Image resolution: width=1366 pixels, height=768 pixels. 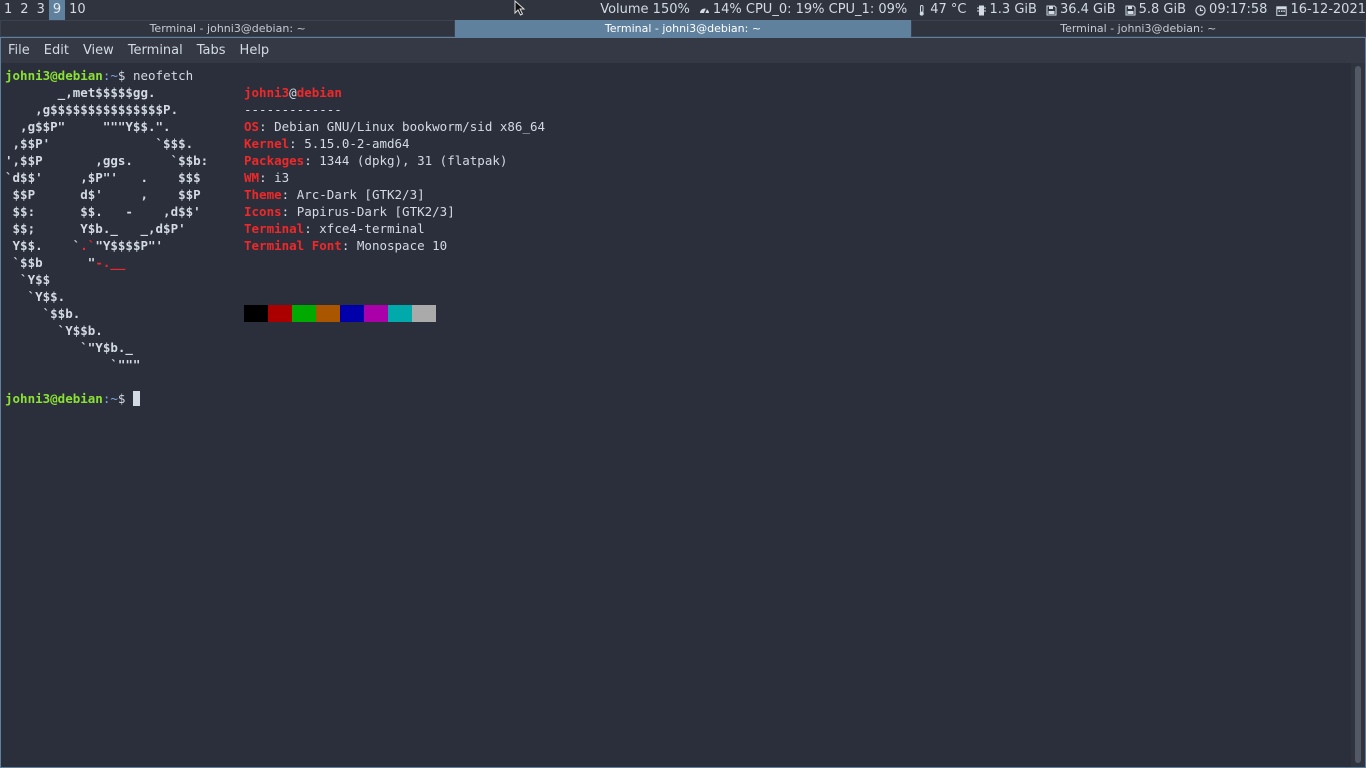 I want to click on command-line: johni3@debian:~$ neofetch, so click(x=99, y=75).